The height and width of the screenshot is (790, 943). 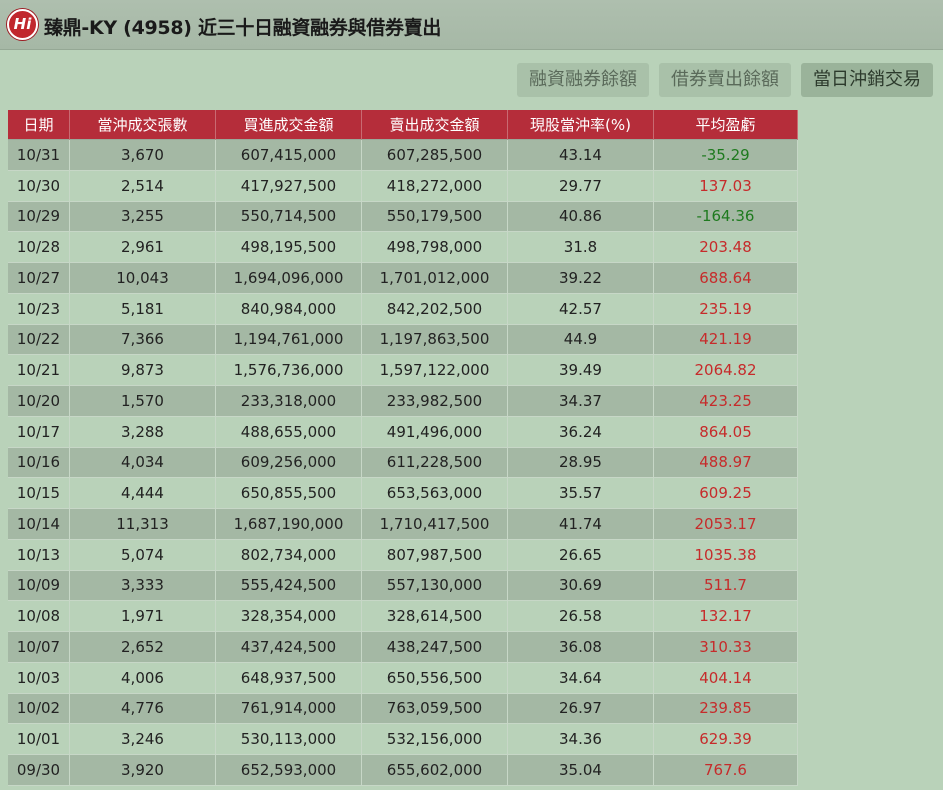 I want to click on page-title: 臻鼎-KY (4958) 近三十日融資融券與借券賣出, so click(x=243, y=28).